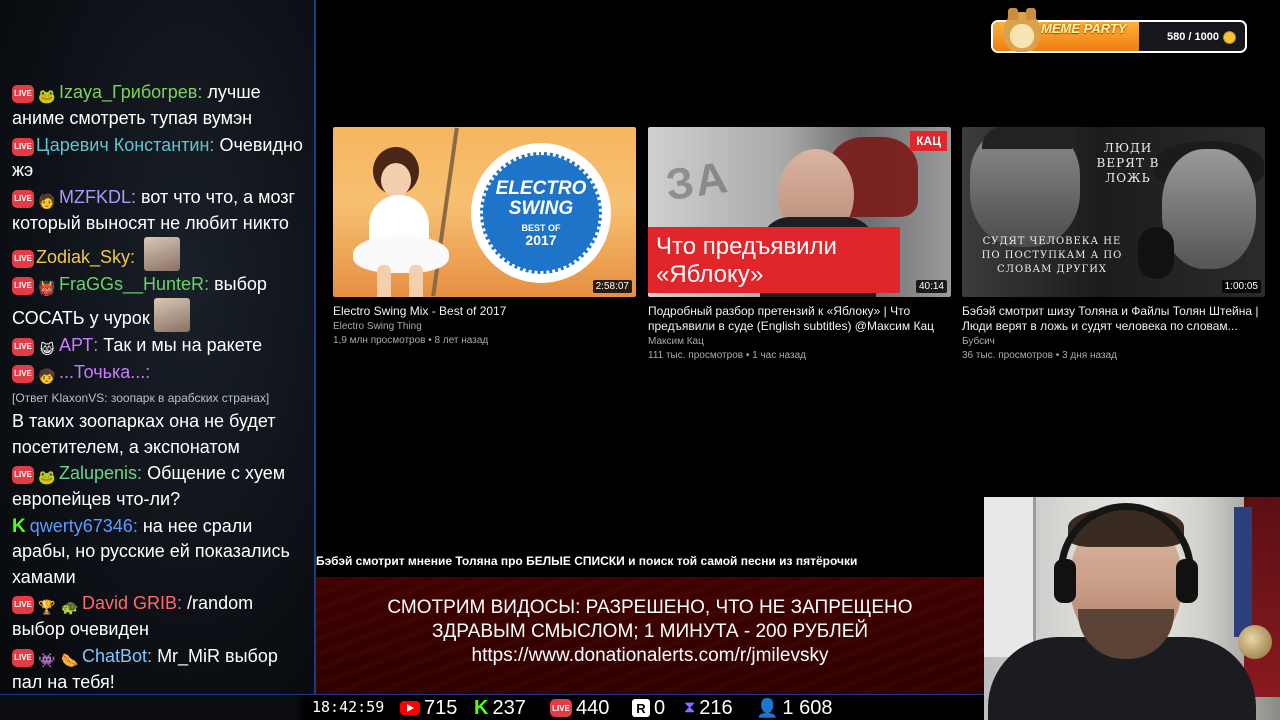  I want to click on chat-message: LIVE Zodiak_Sky:, so click(160, 254).